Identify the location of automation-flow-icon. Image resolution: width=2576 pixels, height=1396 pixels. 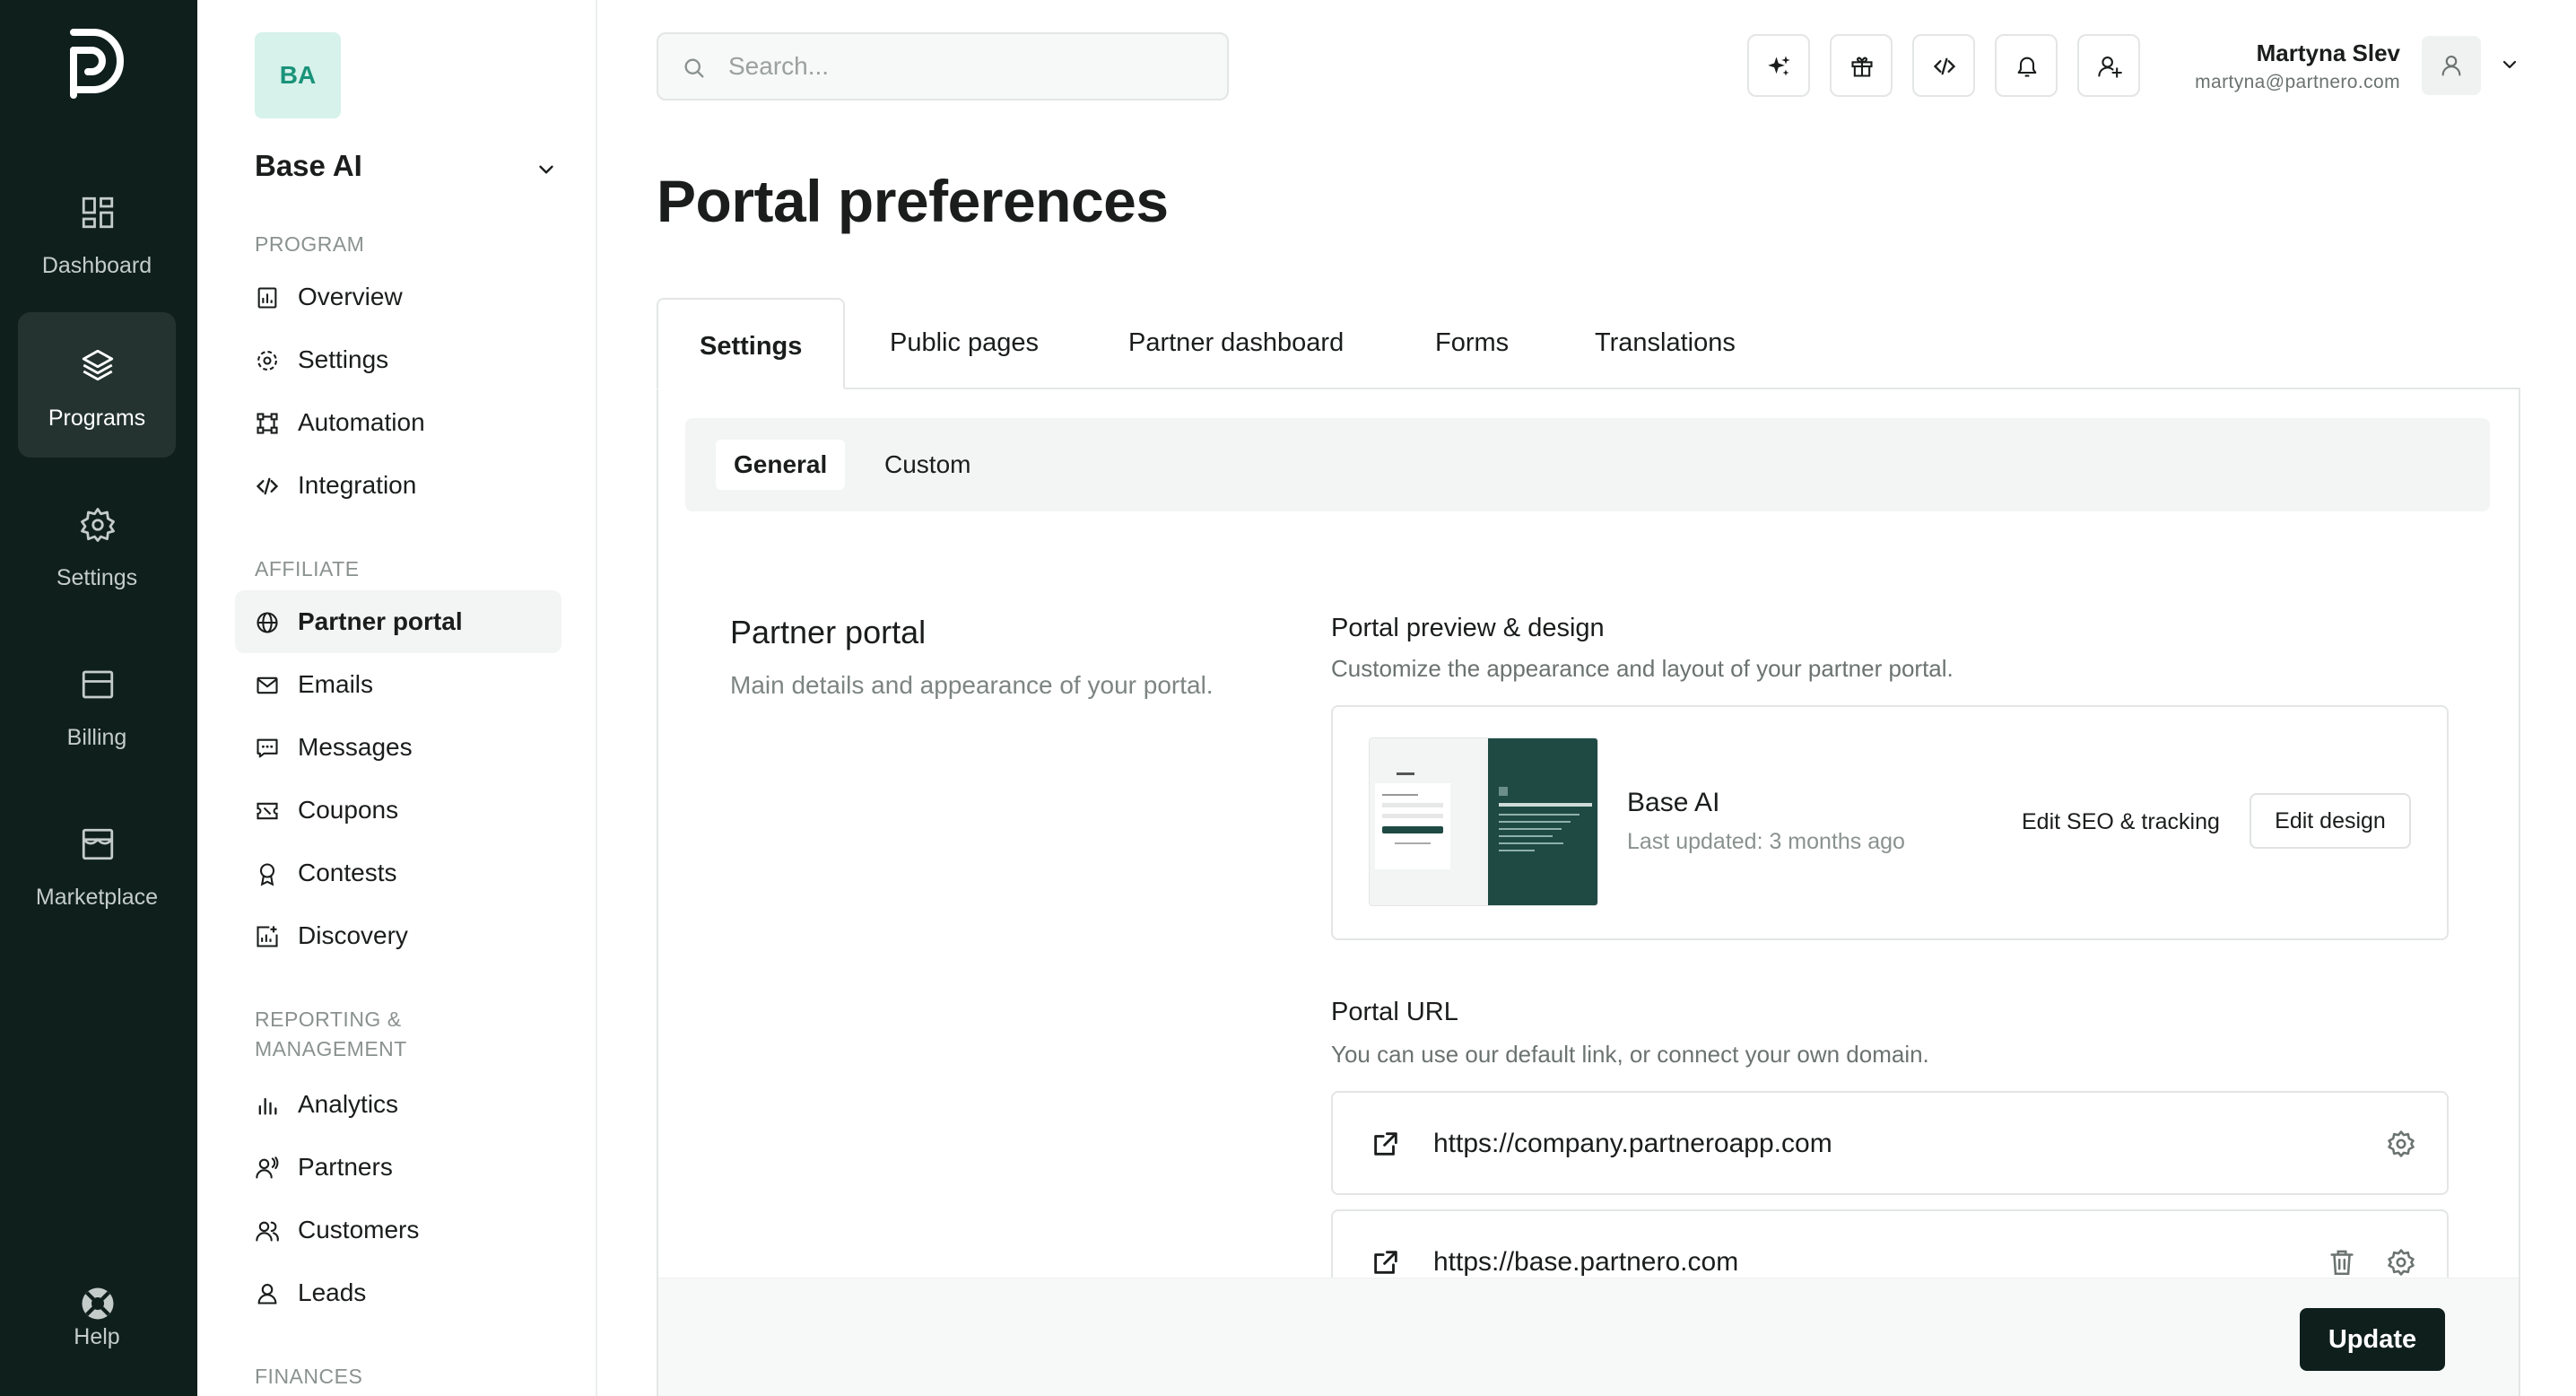
(267, 423).